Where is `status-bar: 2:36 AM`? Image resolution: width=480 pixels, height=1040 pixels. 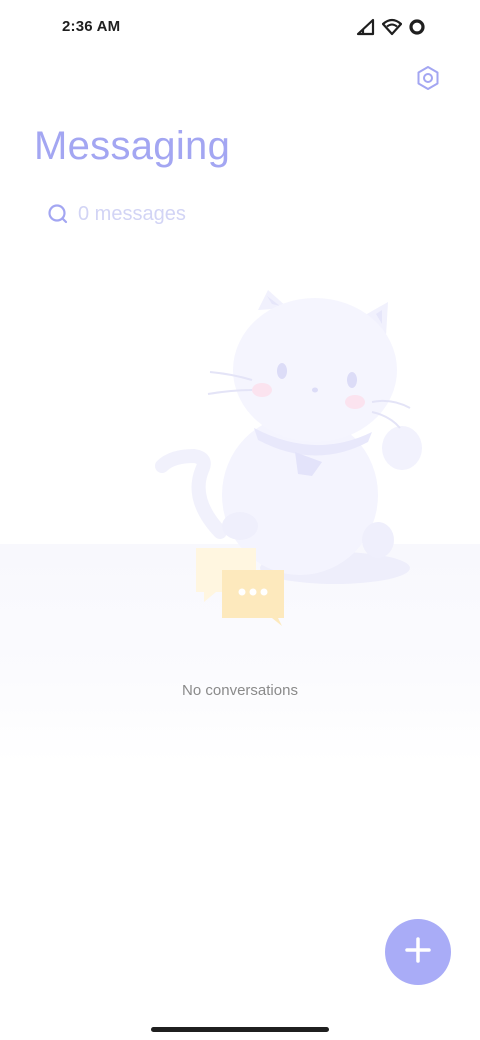 status-bar: 2:36 AM is located at coordinates (240, 28).